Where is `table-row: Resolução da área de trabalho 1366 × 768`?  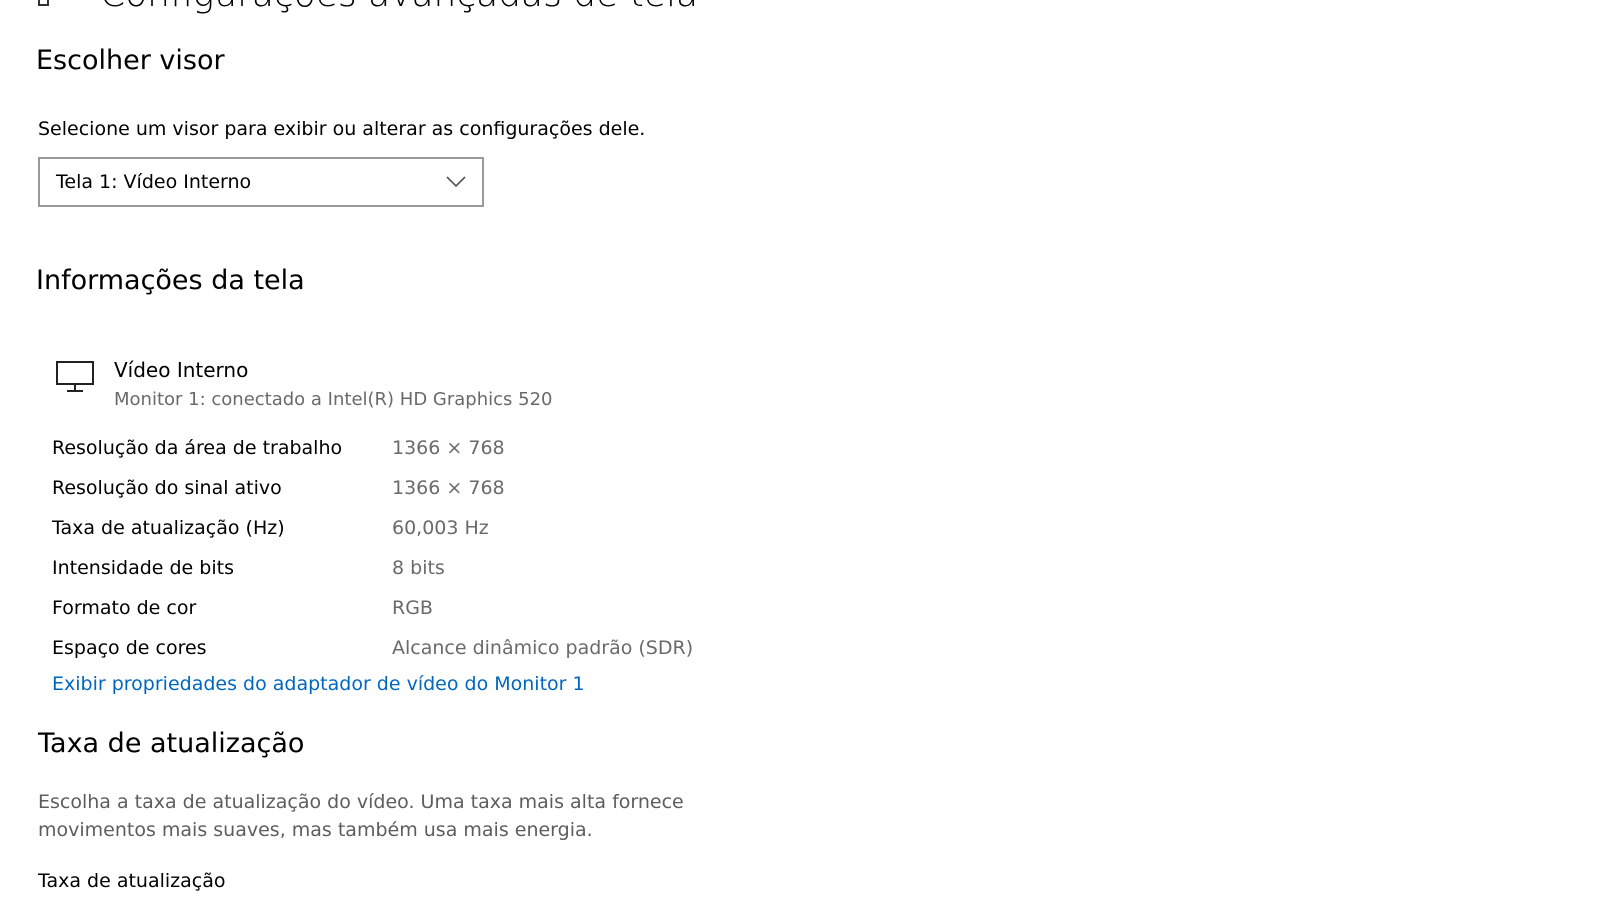 table-row: Resolução da área de trabalho 1366 × 768 is located at coordinates (372, 448).